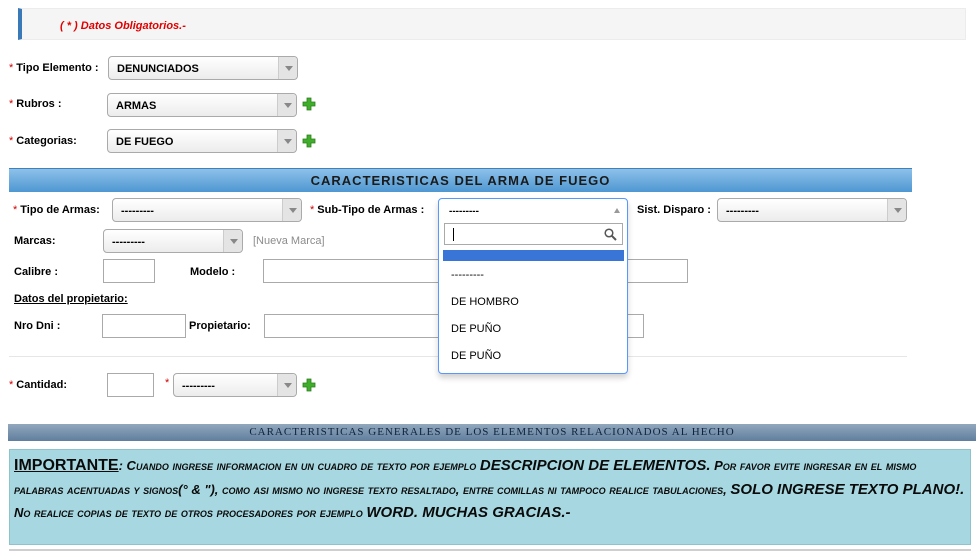 The width and height of the screenshot is (980, 552). What do you see at coordinates (158, 69) in the screenshot?
I see `tipo-elemento-value: DENUNCIADOS` at bounding box center [158, 69].